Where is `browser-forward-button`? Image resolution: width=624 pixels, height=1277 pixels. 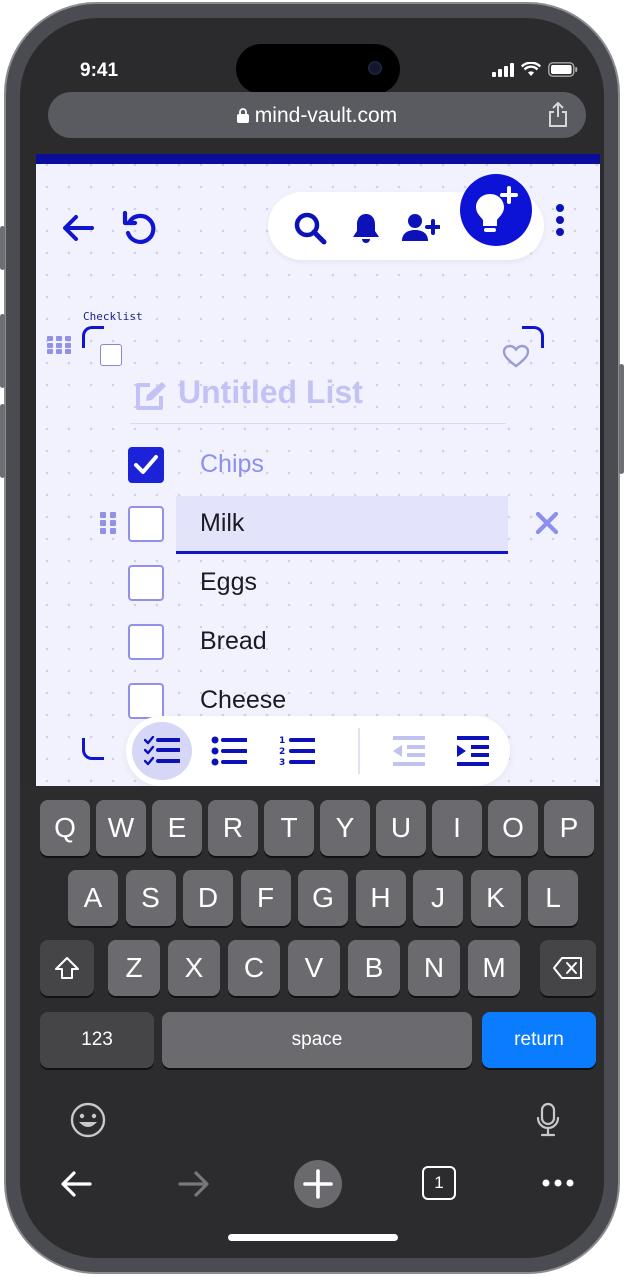 browser-forward-button is located at coordinates (194, 1184).